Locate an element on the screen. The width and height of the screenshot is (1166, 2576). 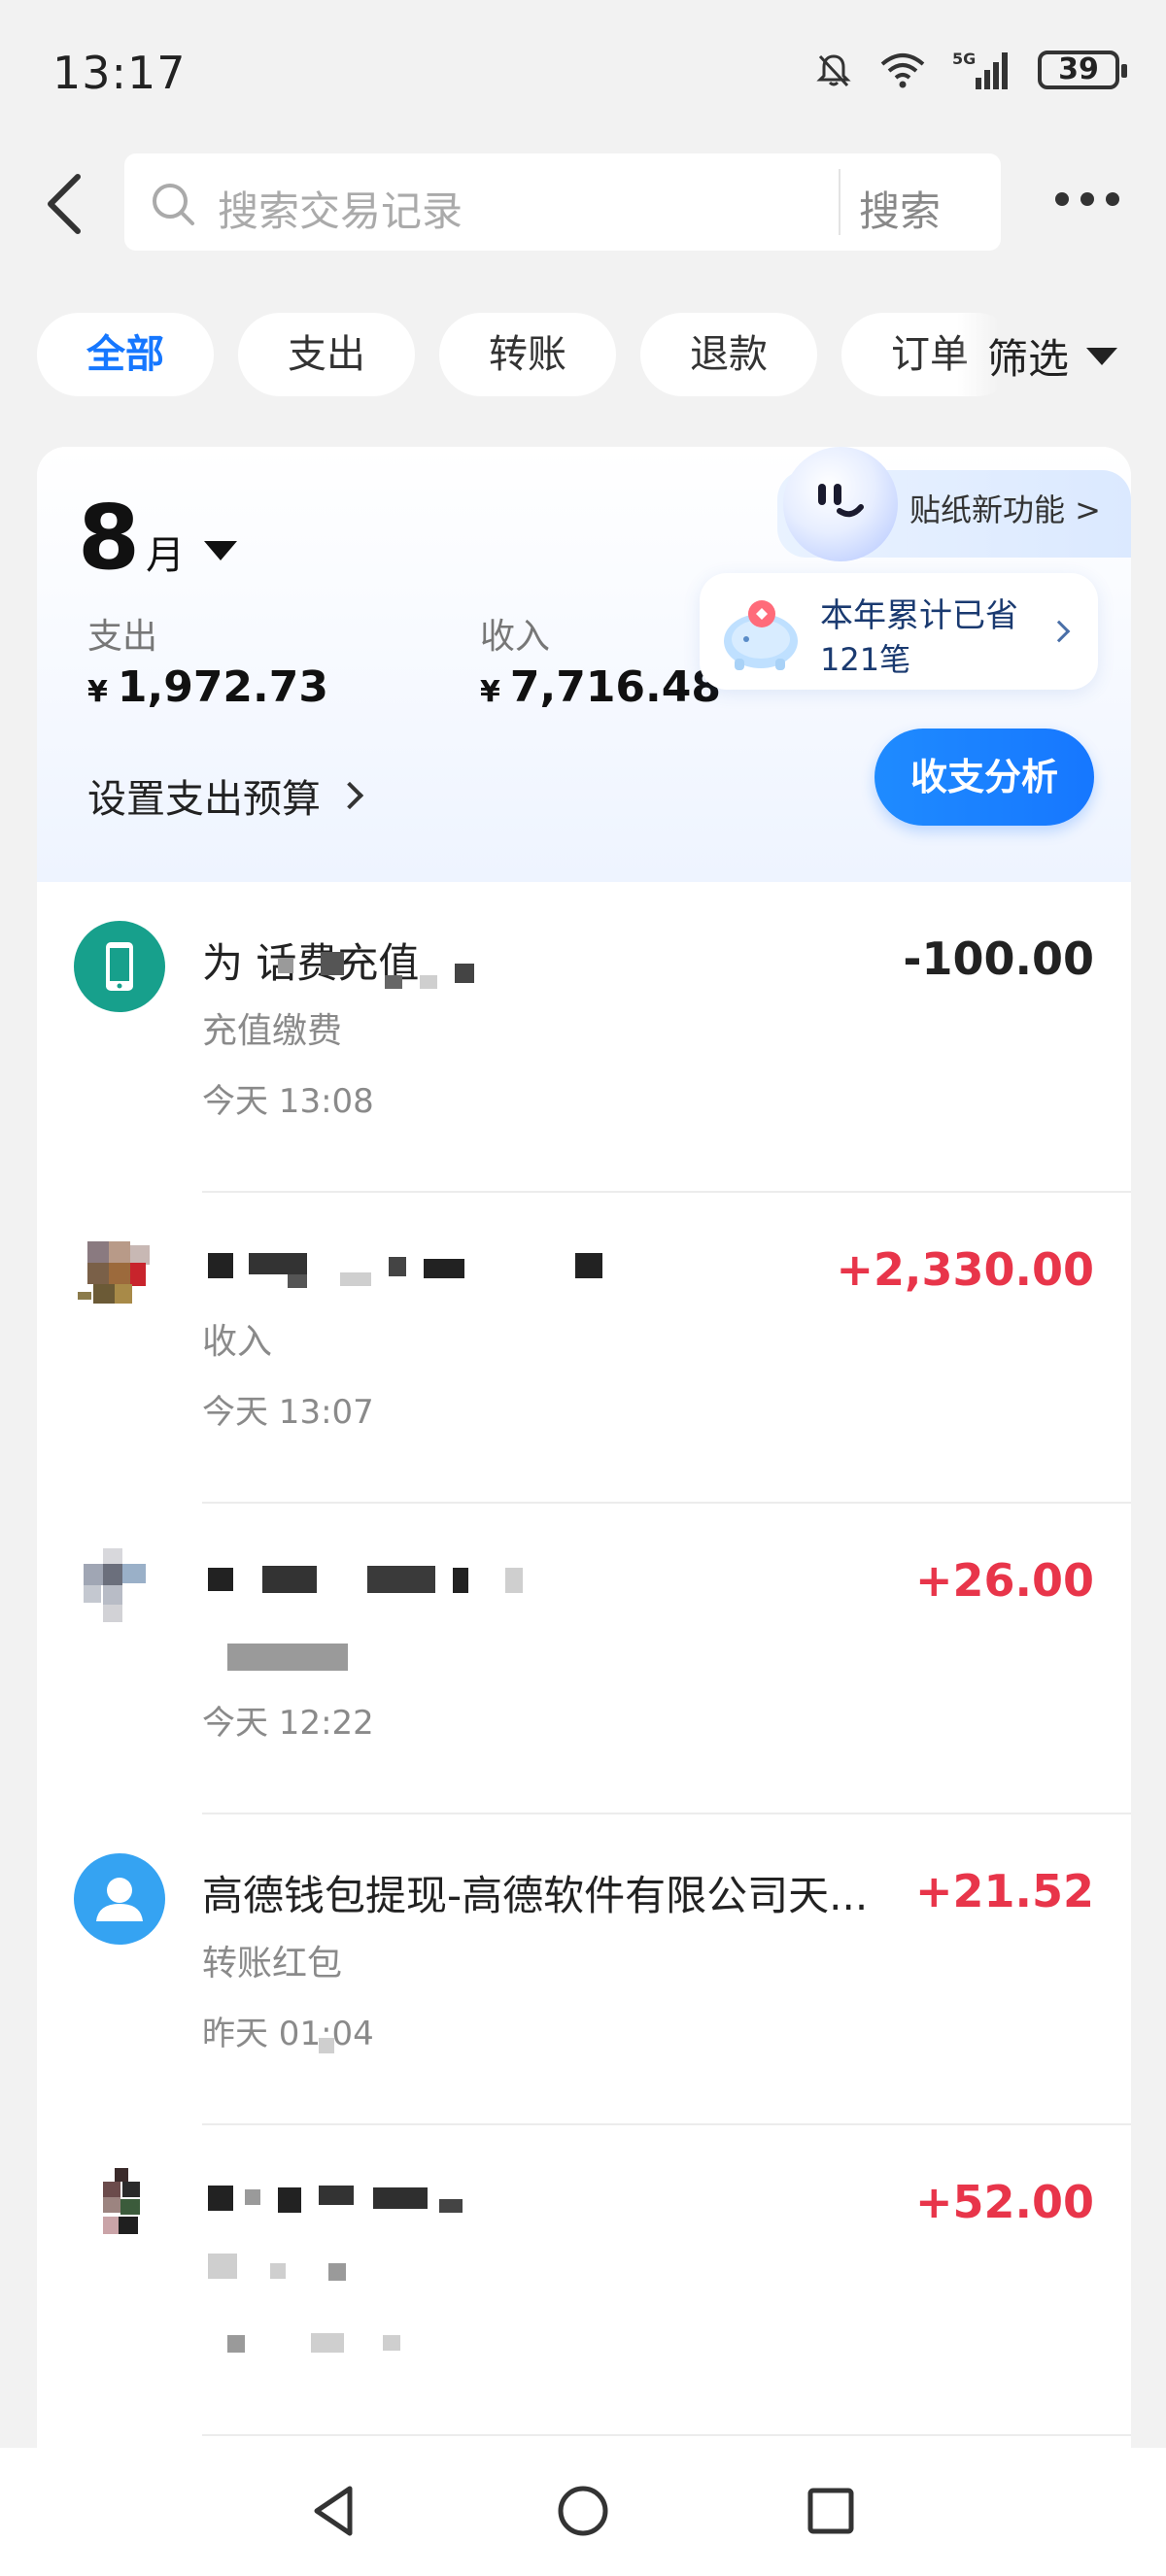
transaction-category: 收入 is located at coordinates (237, 1342).